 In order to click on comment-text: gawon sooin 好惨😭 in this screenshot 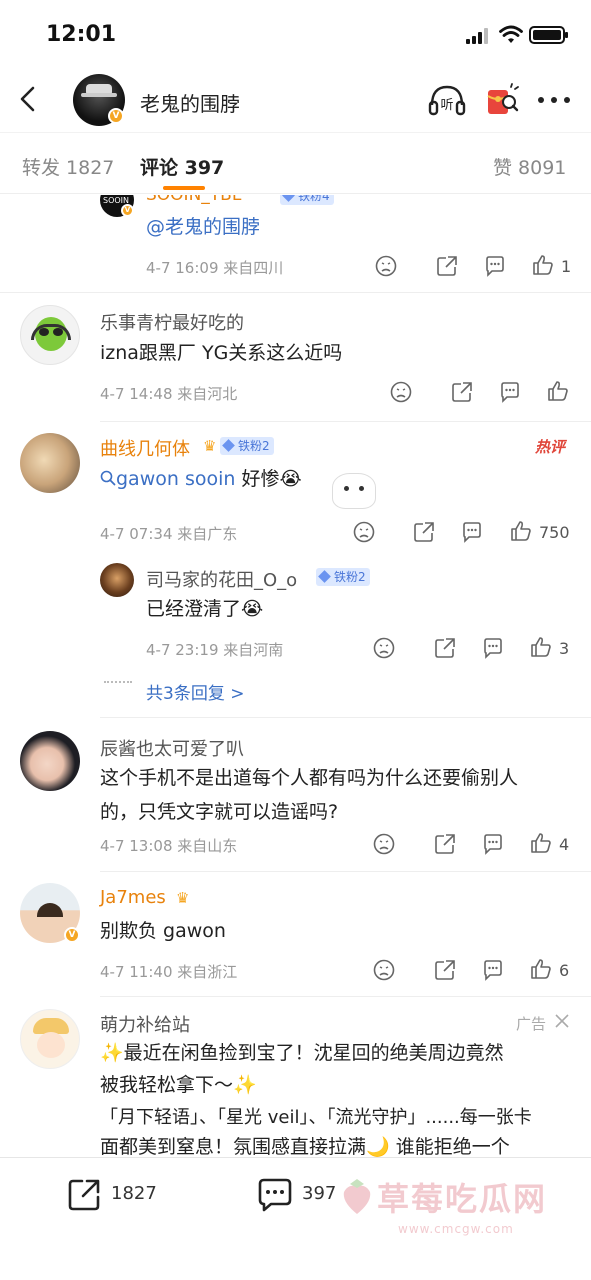, I will do `click(201, 479)`.